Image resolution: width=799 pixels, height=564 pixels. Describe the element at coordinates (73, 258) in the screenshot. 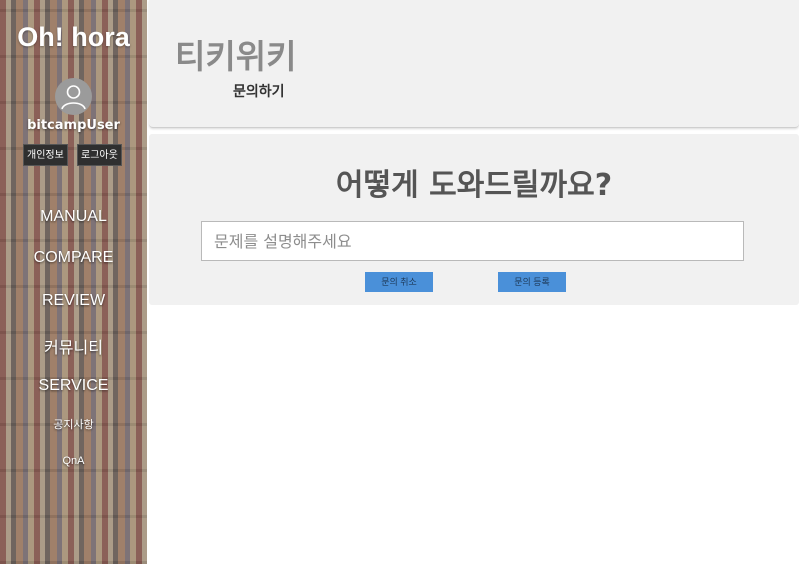

I see `nav-item-compare: COMPARE` at that location.